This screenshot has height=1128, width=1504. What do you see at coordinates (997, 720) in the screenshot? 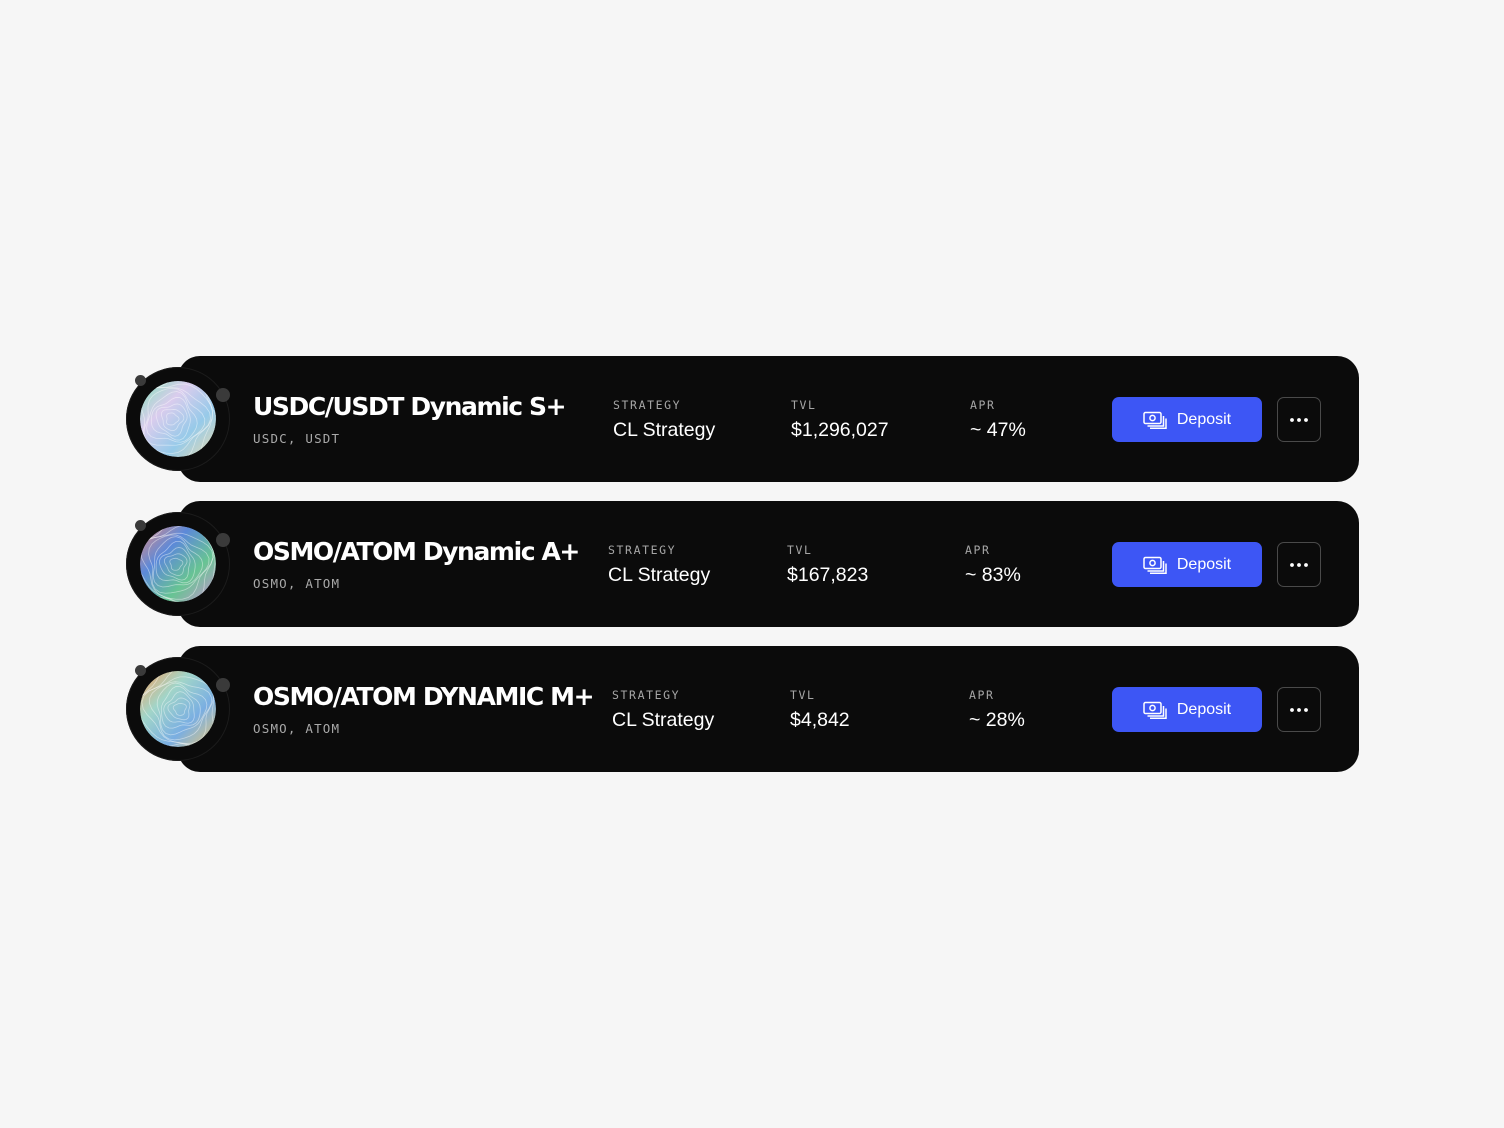
I see `apr-value: ~ 28%` at bounding box center [997, 720].